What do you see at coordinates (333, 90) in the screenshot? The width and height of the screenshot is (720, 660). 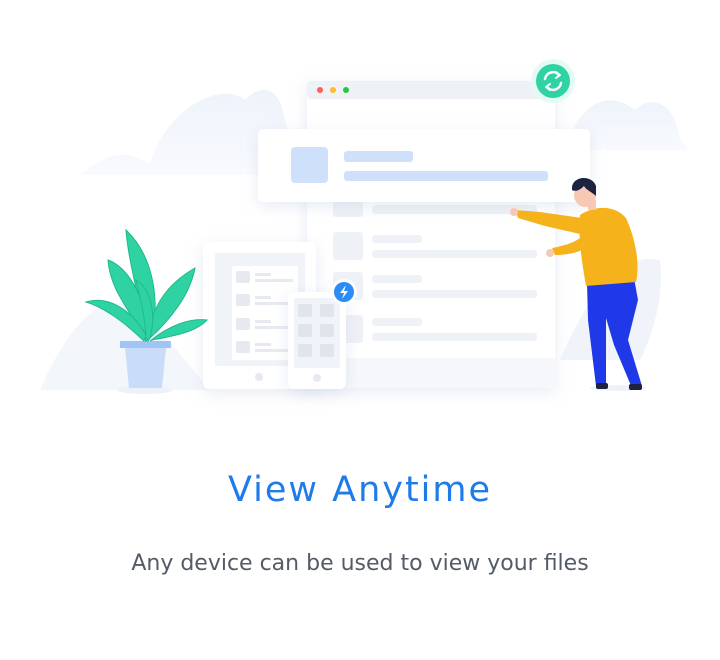 I see `window-minimize-dot` at bounding box center [333, 90].